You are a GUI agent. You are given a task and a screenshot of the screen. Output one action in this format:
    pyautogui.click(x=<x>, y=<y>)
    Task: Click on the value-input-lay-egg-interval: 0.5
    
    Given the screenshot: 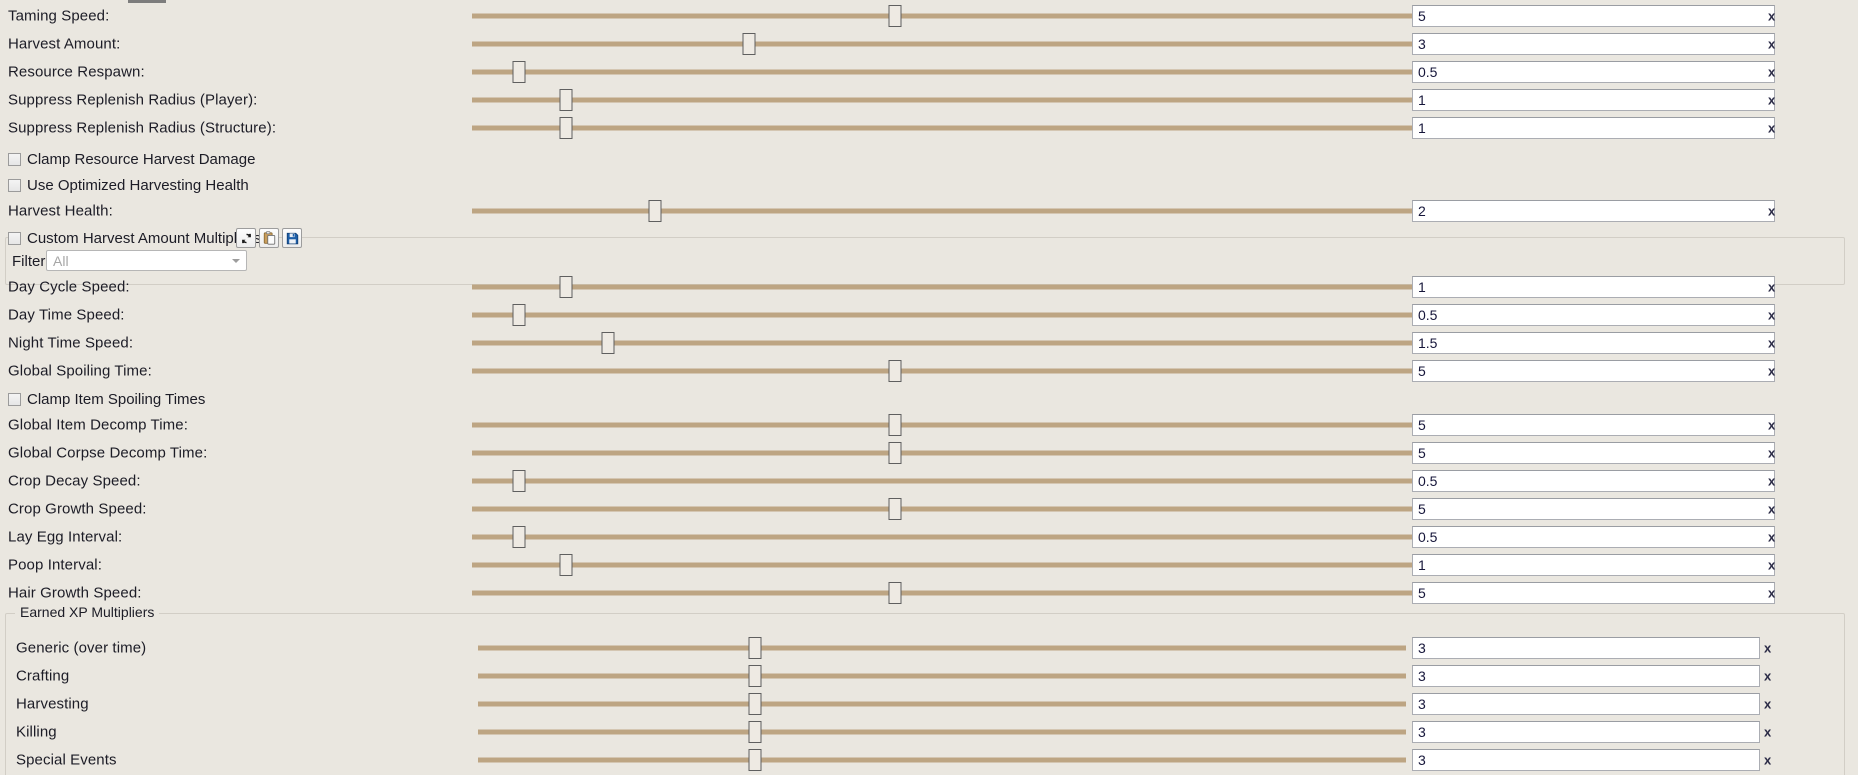 What is the action you would take?
    pyautogui.click(x=1593, y=537)
    